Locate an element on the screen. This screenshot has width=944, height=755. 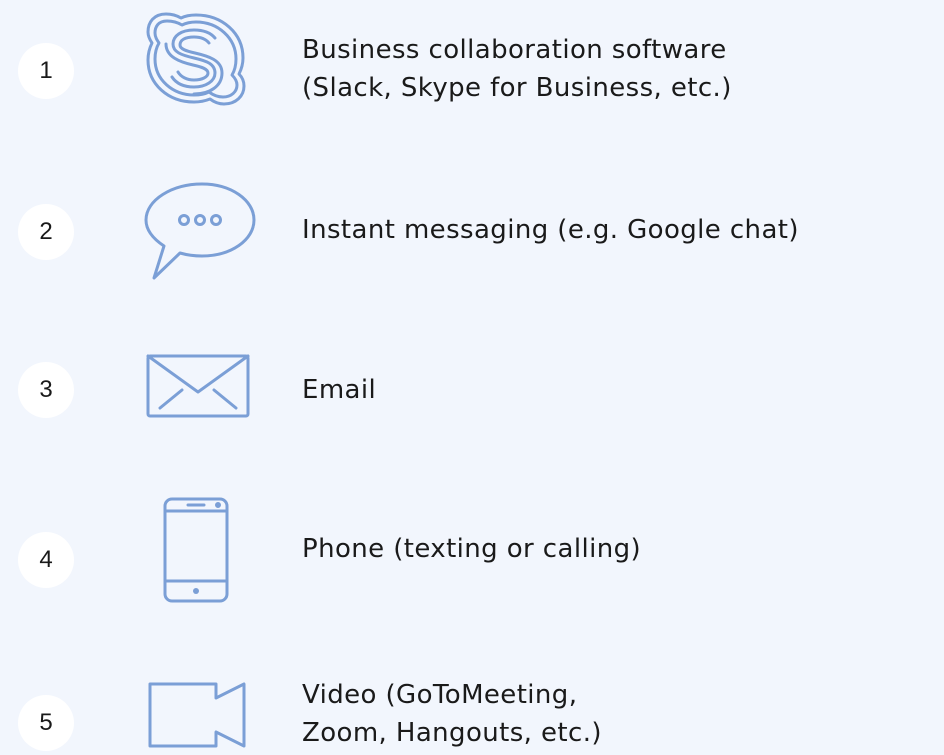
skype-icon is located at coordinates (196, 60).